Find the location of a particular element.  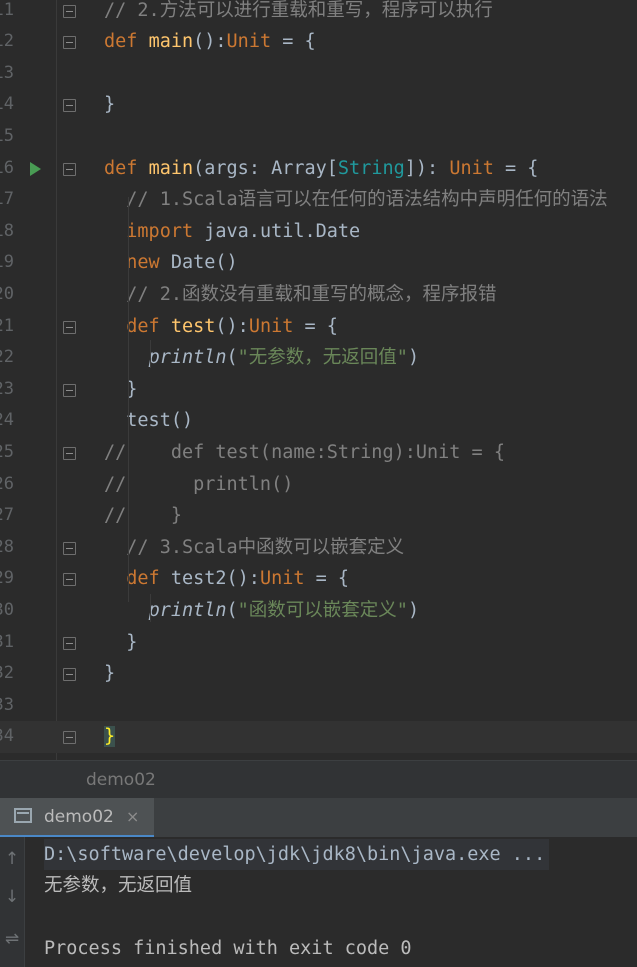

code-line: 18 import java.util.Date is located at coordinates (318, 232).